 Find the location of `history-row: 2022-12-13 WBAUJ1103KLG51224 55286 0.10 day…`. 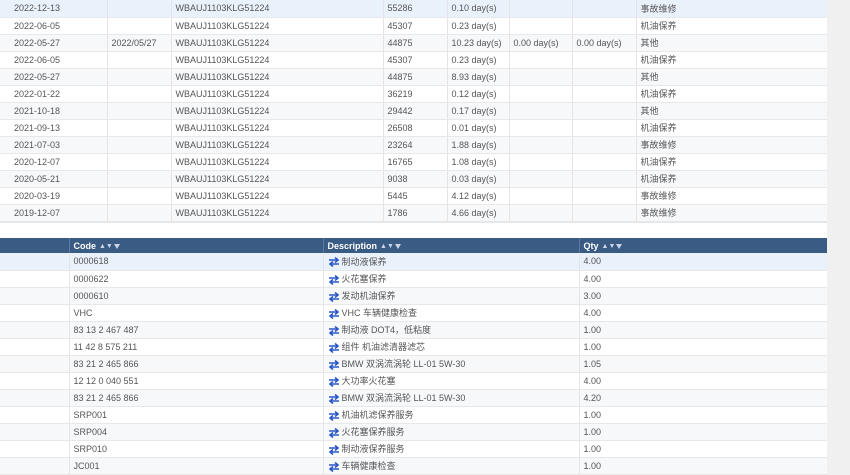

history-row: 2022-12-13 WBAUJ1103KLG51224 55286 0.10 day… is located at coordinates (413, 9).